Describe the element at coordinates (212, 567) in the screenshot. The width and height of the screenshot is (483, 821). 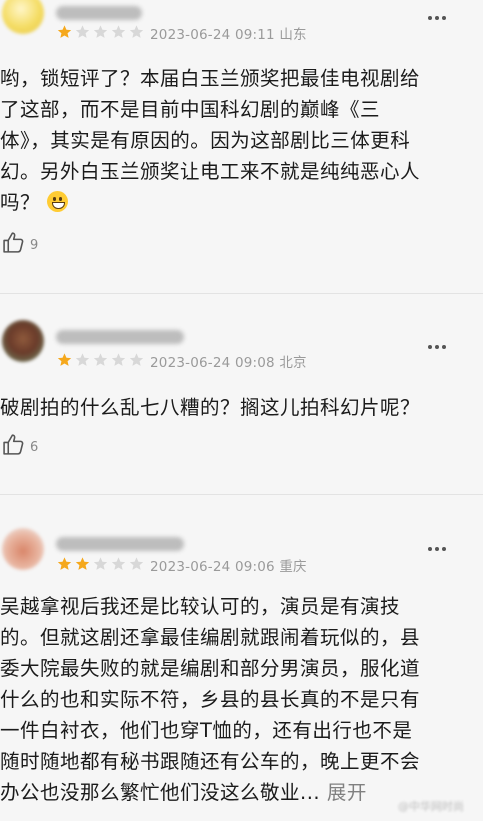
I see `review-date: 2023-06-24 09:06` at that location.